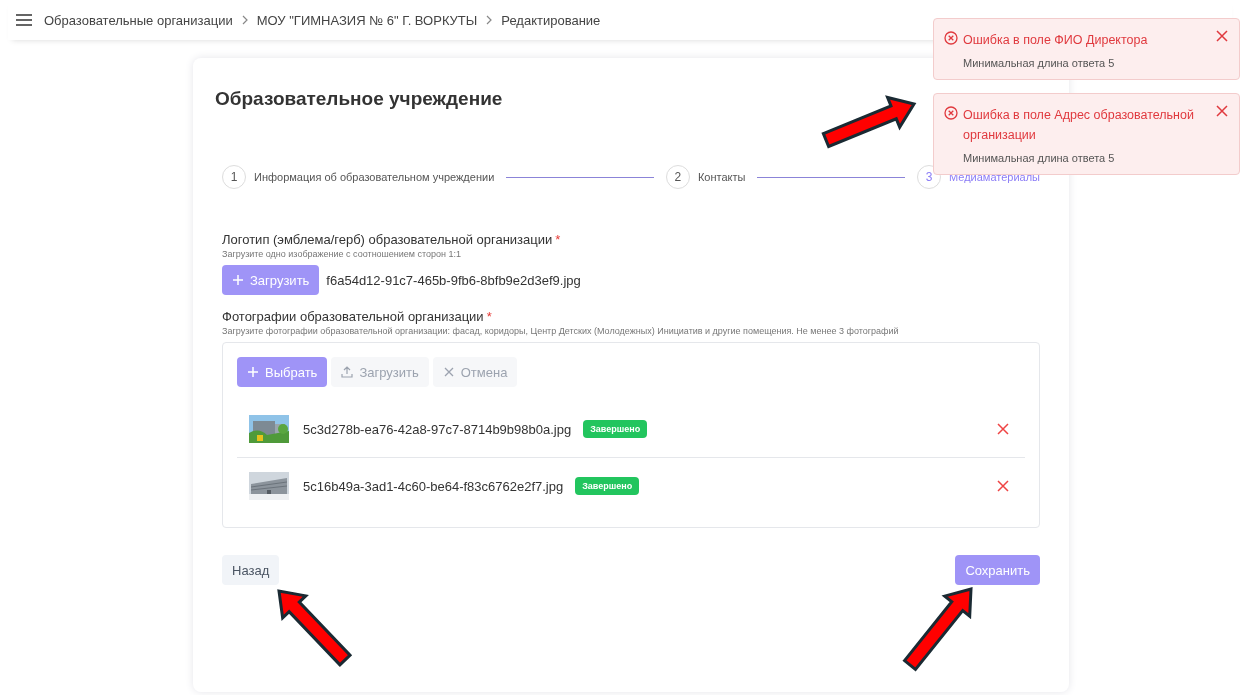  I want to click on file-name: 5c16b49a-3ad1-4c60-be64-f83c6762e2f7.jpg, so click(433, 486).